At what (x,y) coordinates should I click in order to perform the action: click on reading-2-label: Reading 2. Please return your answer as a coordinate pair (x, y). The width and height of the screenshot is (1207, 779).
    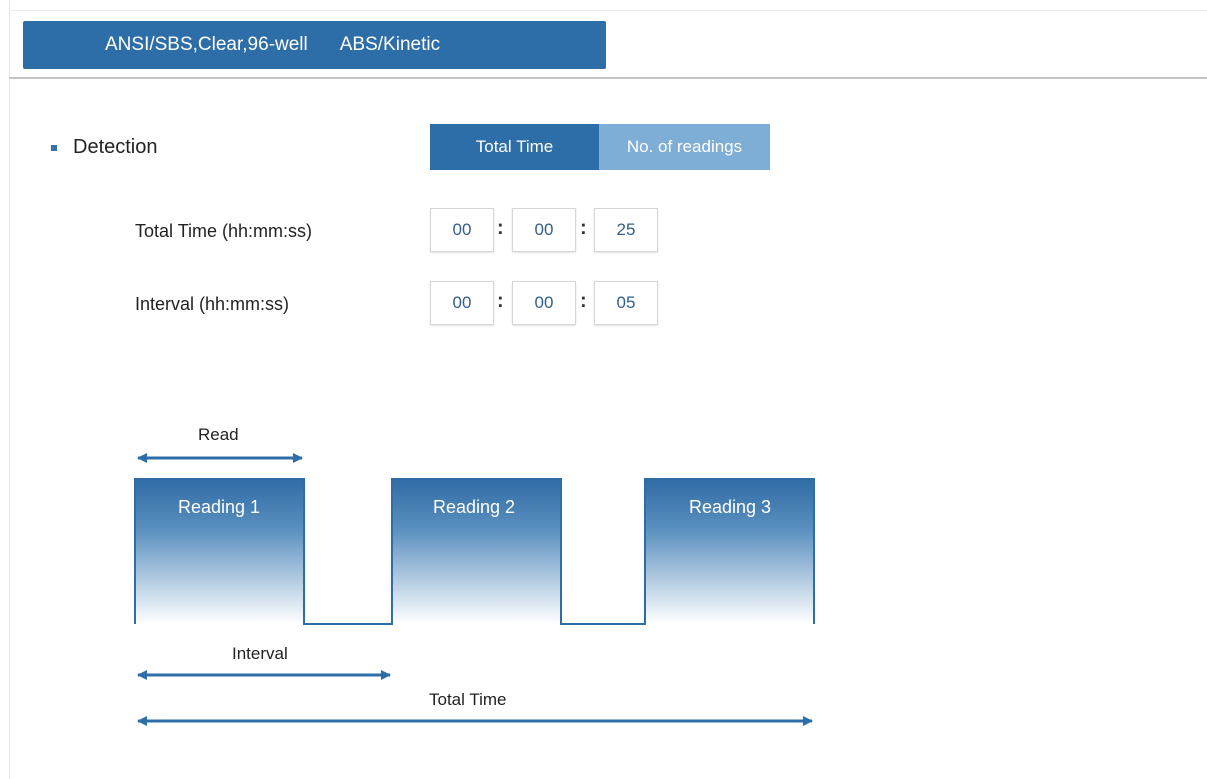
    Looking at the image, I should click on (474, 507).